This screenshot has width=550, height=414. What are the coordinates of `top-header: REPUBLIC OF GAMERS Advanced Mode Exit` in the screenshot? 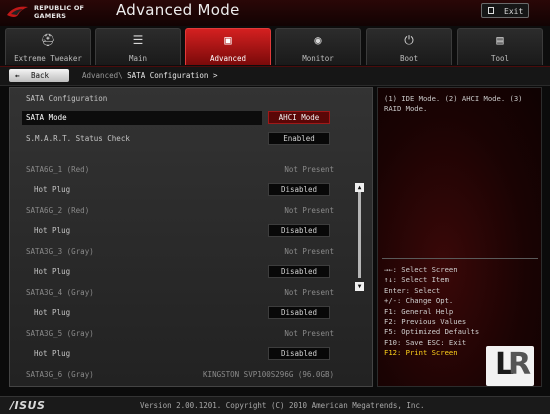 It's located at (275, 13).